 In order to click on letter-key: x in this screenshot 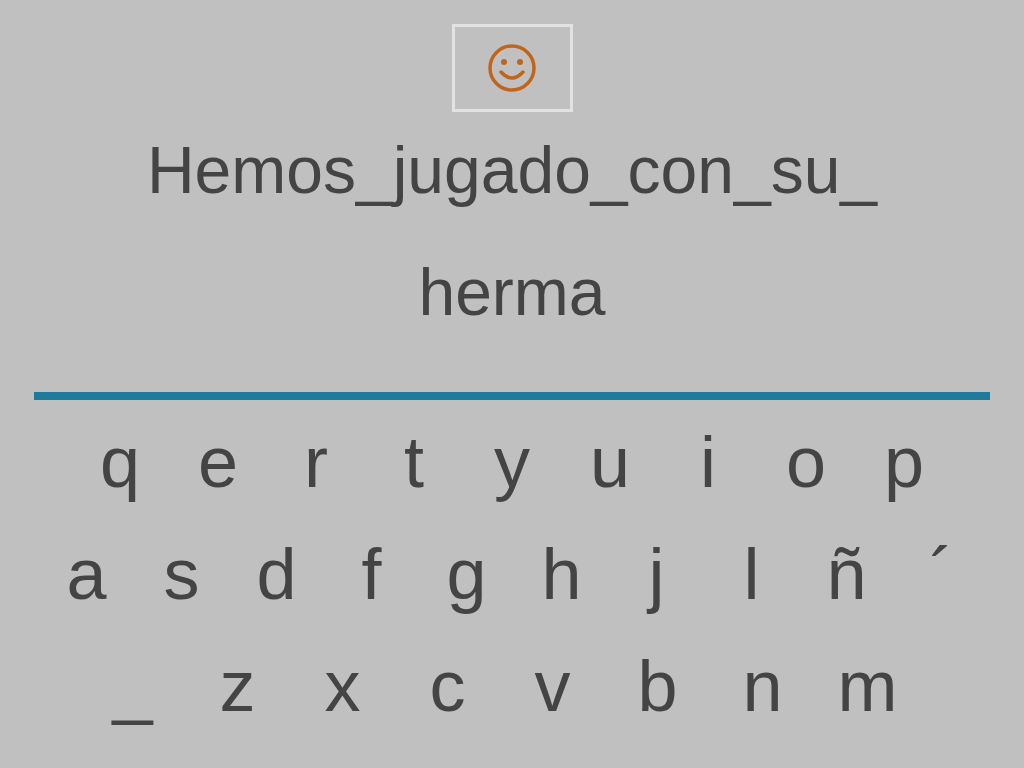, I will do `click(342, 686)`.